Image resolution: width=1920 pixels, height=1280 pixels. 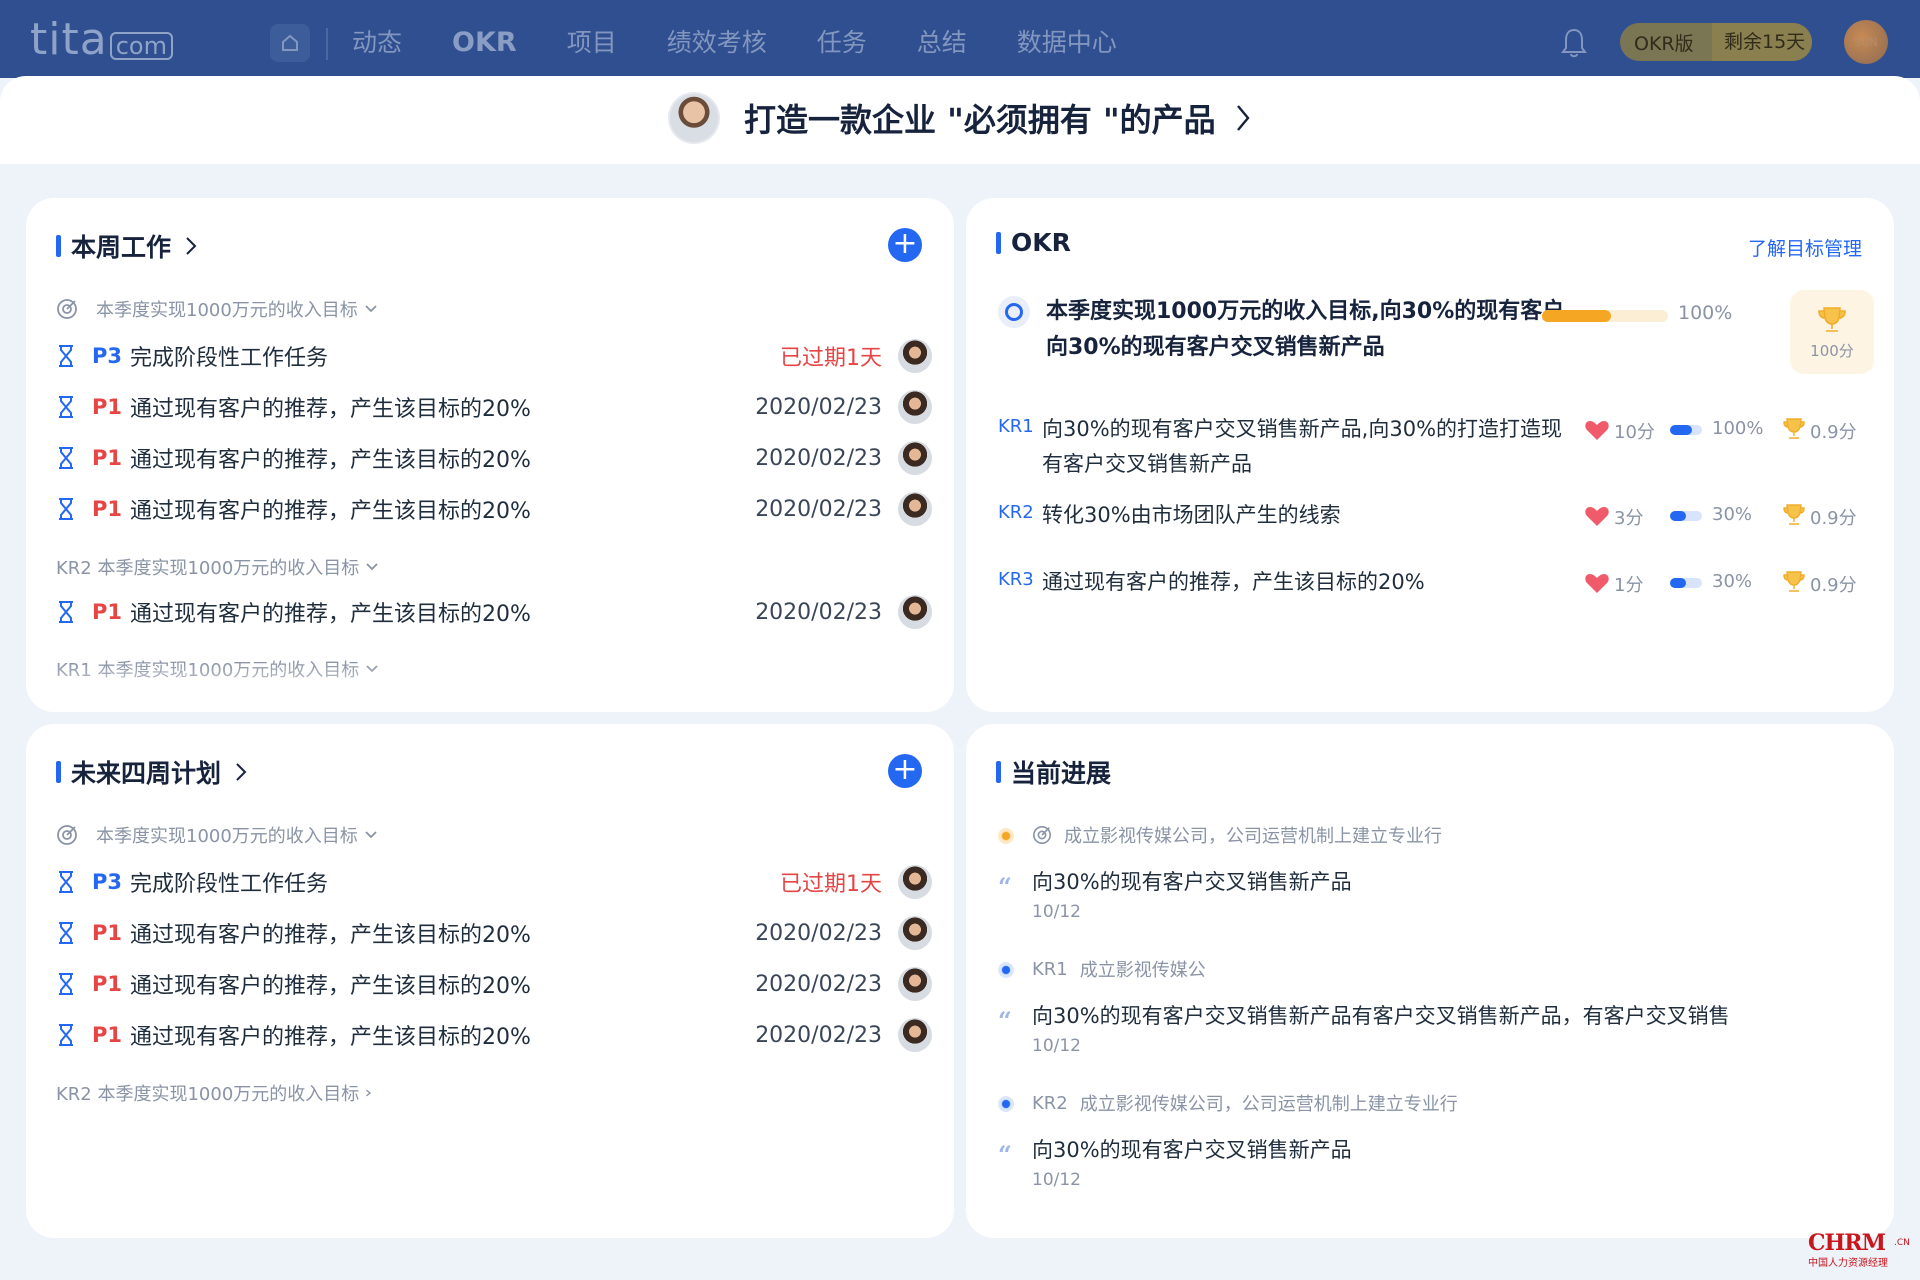 I want to click on logo-suffix: com, so click(x=141, y=46).